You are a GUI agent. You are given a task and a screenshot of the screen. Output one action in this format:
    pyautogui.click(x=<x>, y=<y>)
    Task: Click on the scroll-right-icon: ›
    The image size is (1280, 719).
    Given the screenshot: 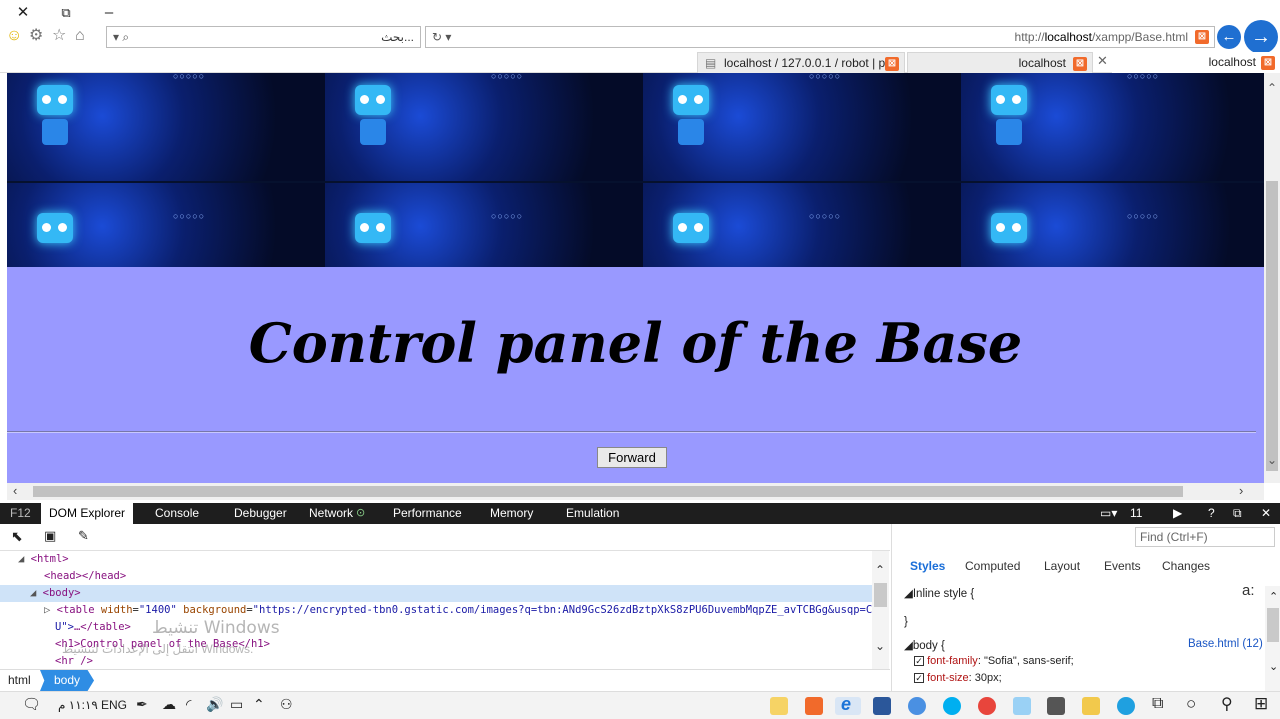 What is the action you would take?
    pyautogui.click(x=1241, y=490)
    